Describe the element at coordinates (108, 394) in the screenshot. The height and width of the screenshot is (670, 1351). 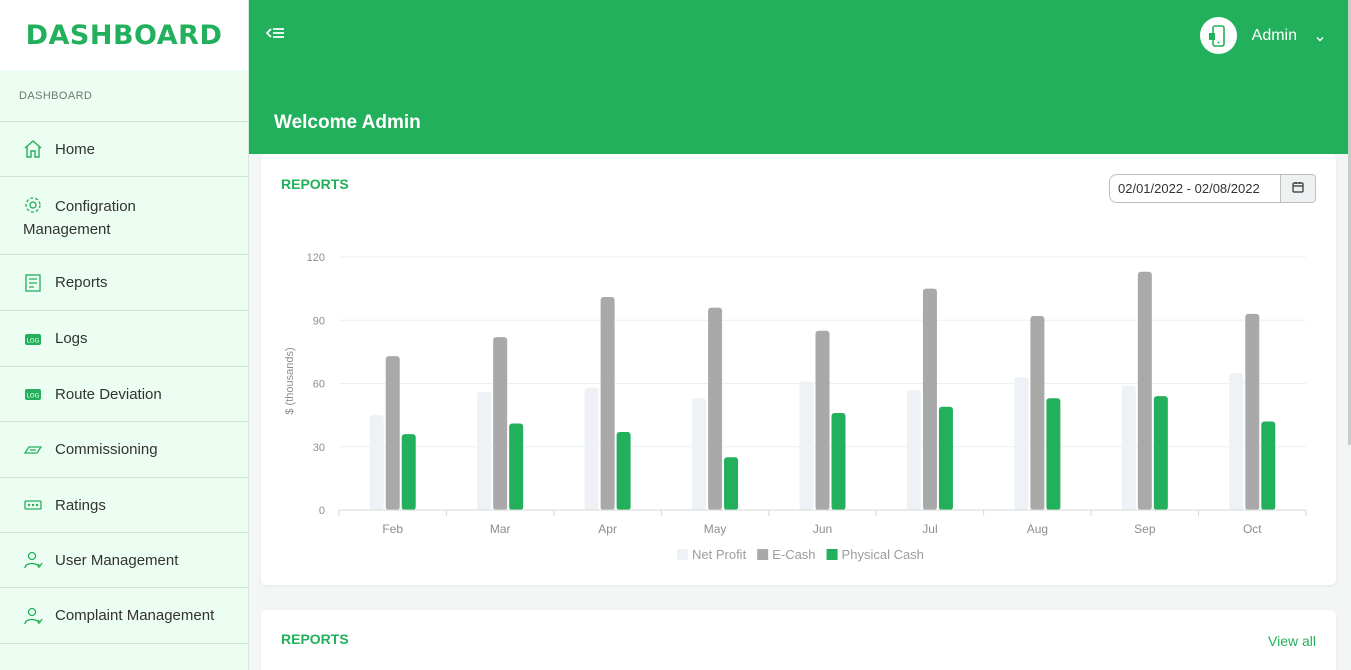
I see `sidebar-item-label: Route Deviation` at that location.